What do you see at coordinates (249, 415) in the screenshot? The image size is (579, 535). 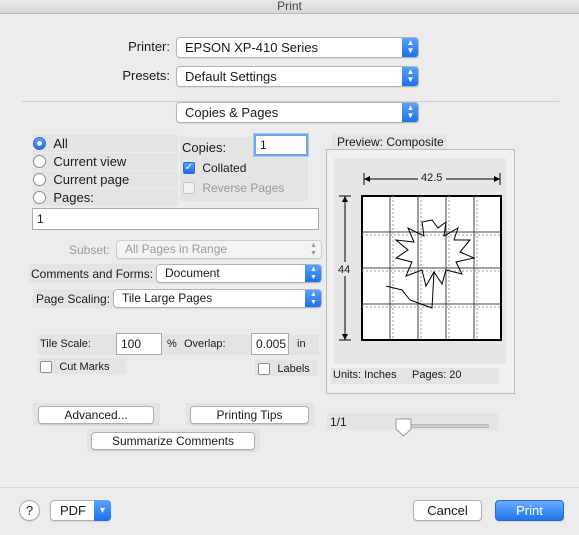 I see `printing-tips-button: Printing Tips` at bounding box center [249, 415].